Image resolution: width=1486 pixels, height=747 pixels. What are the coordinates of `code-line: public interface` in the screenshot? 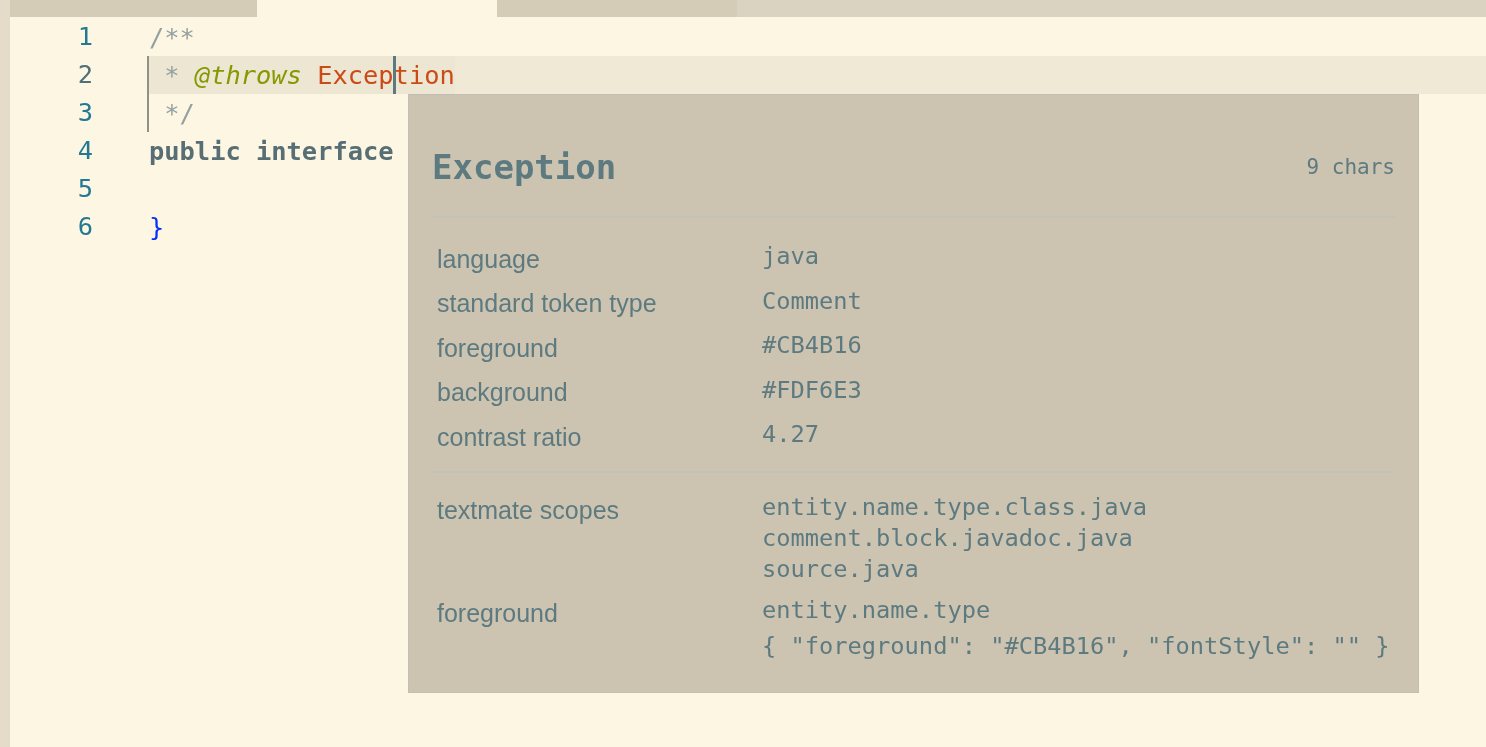 It's located at (271, 151).